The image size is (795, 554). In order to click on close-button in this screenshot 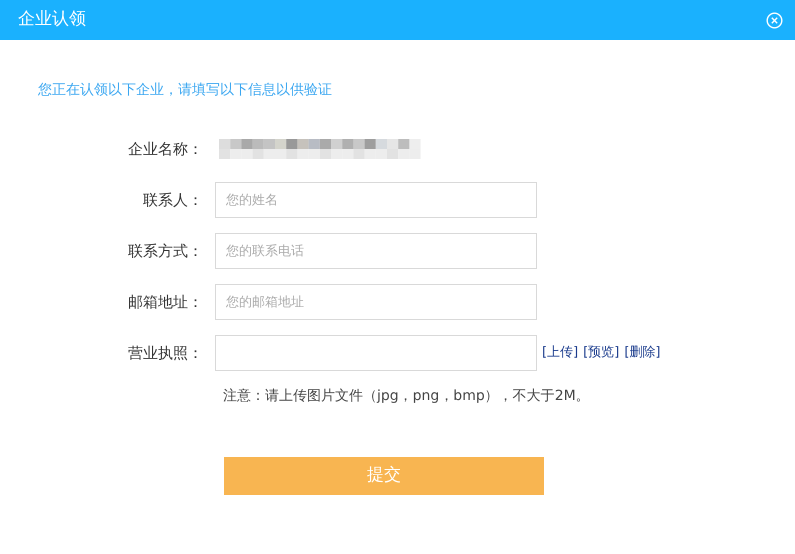, I will do `click(774, 20)`.